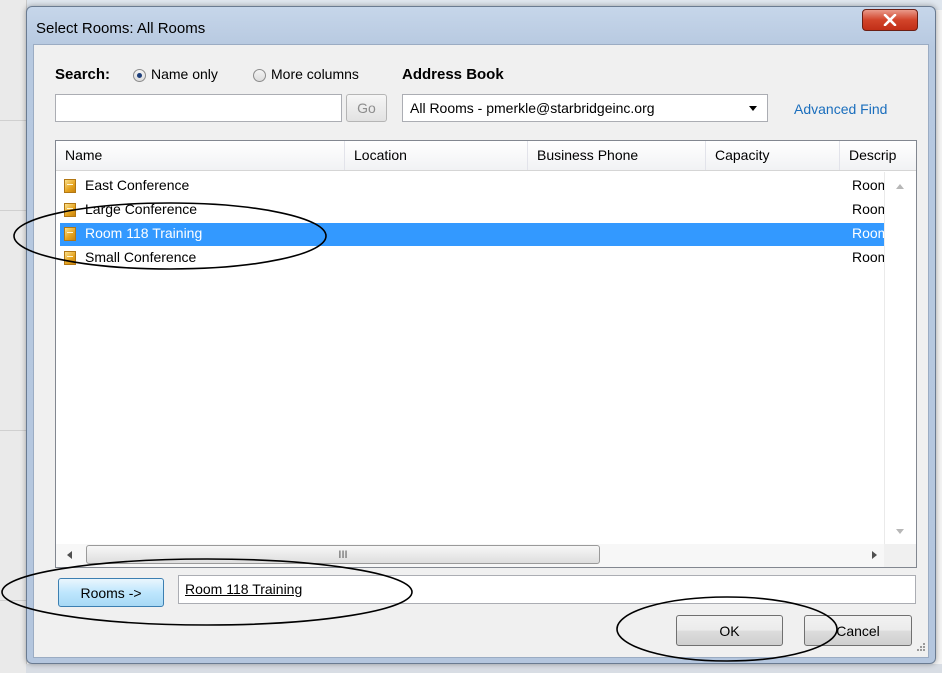 This screenshot has width=942, height=673. Describe the element at coordinates (366, 108) in the screenshot. I see `go-button: Go` at that location.